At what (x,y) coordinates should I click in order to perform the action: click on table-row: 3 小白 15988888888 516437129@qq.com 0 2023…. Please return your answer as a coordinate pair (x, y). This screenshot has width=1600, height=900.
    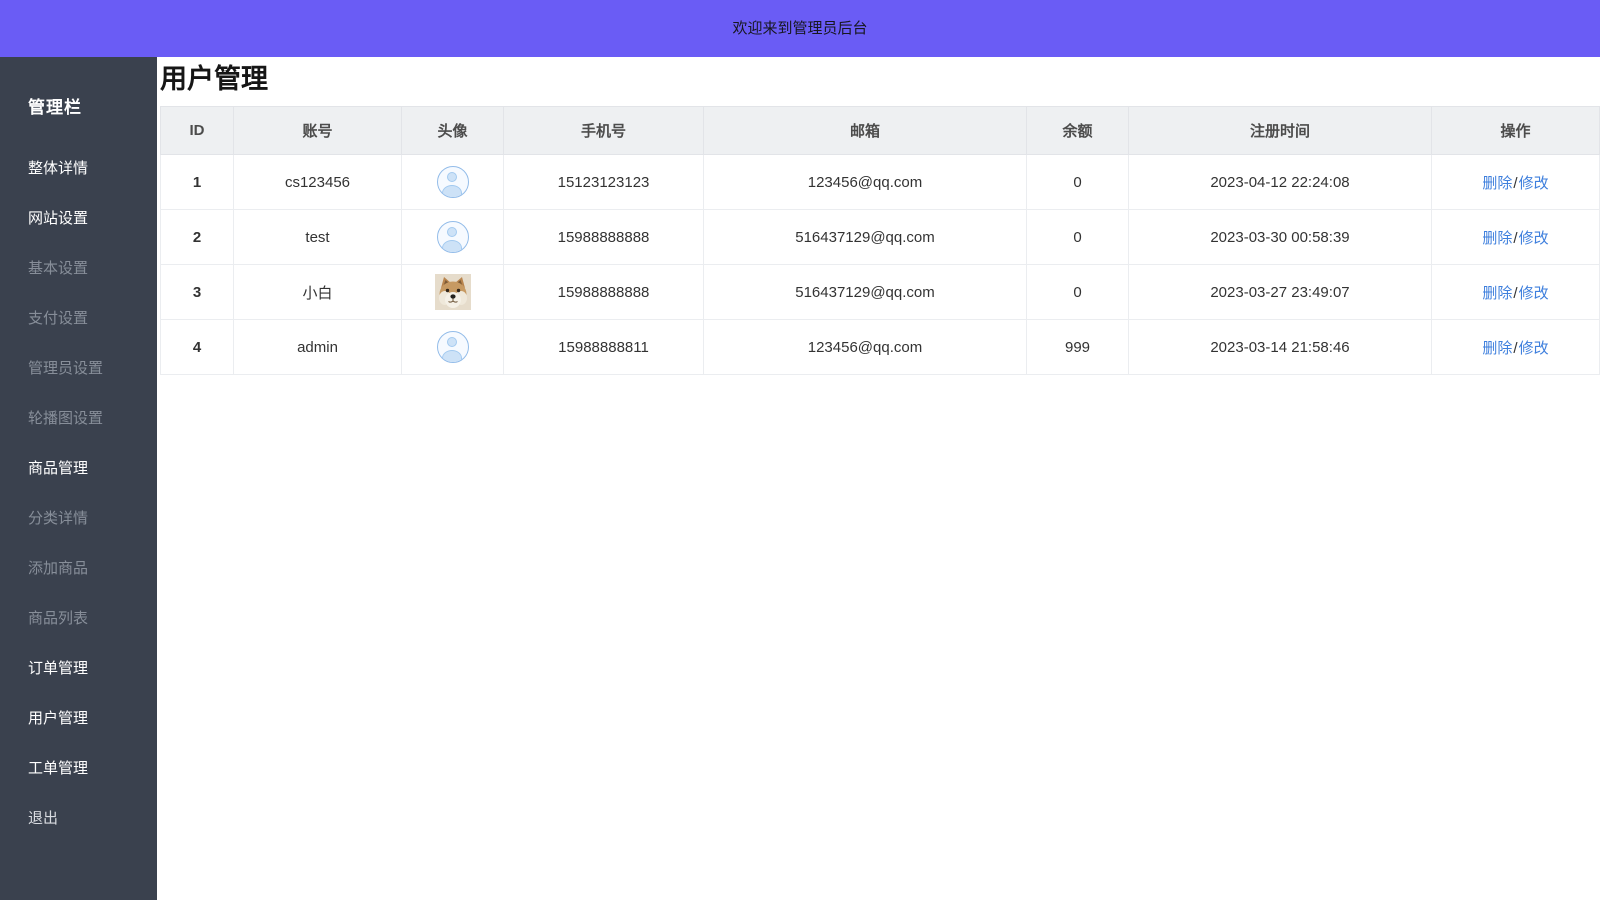
    Looking at the image, I should click on (880, 292).